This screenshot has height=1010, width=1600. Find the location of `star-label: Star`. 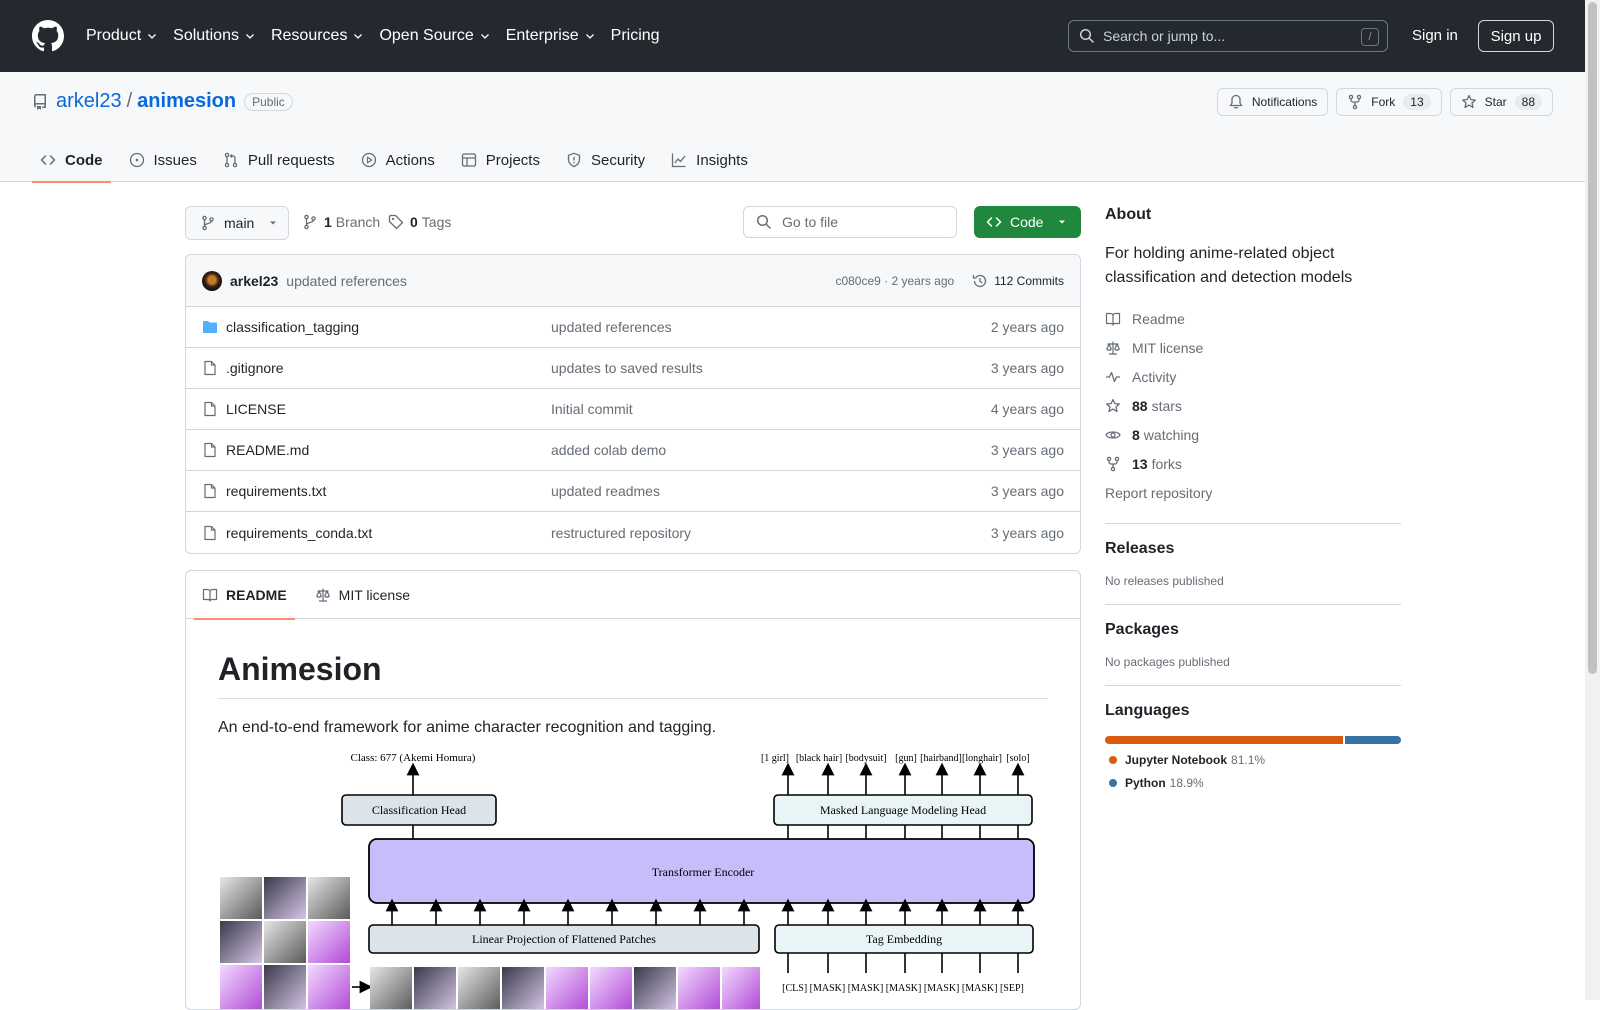

star-label: Star is located at coordinates (1495, 102).